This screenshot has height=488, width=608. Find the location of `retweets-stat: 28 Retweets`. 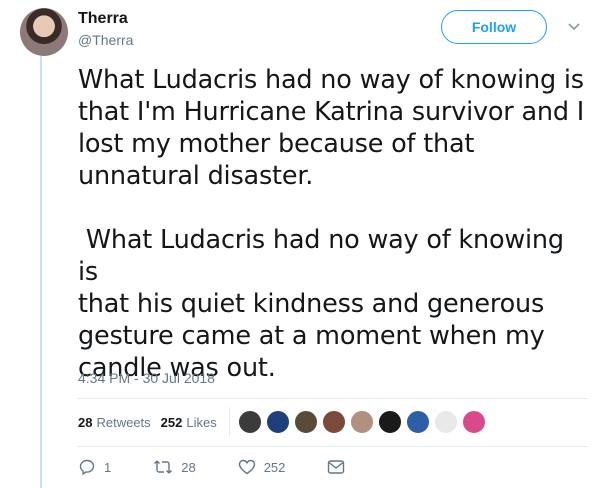

retweets-stat: 28 Retweets is located at coordinates (114, 422).